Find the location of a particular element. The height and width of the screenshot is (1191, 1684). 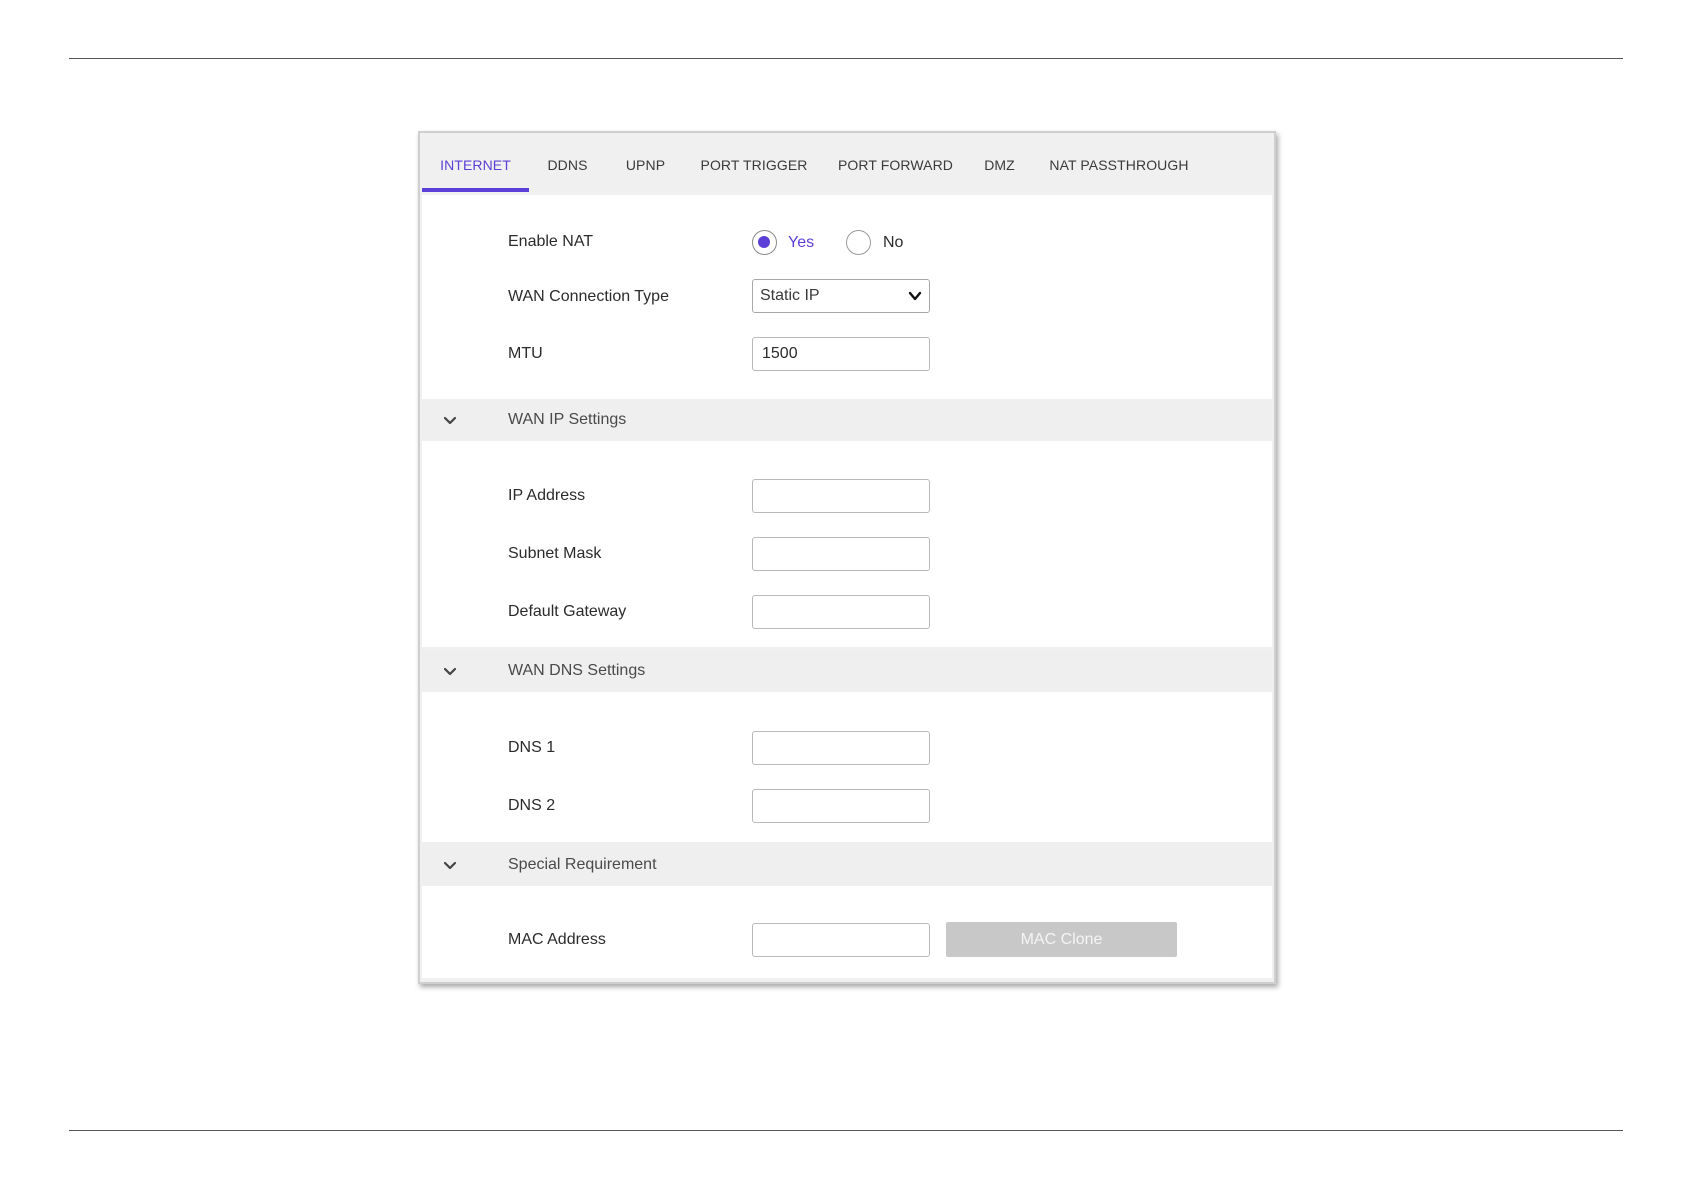

wan-connection-type-value: Static IP is located at coordinates (790, 295).